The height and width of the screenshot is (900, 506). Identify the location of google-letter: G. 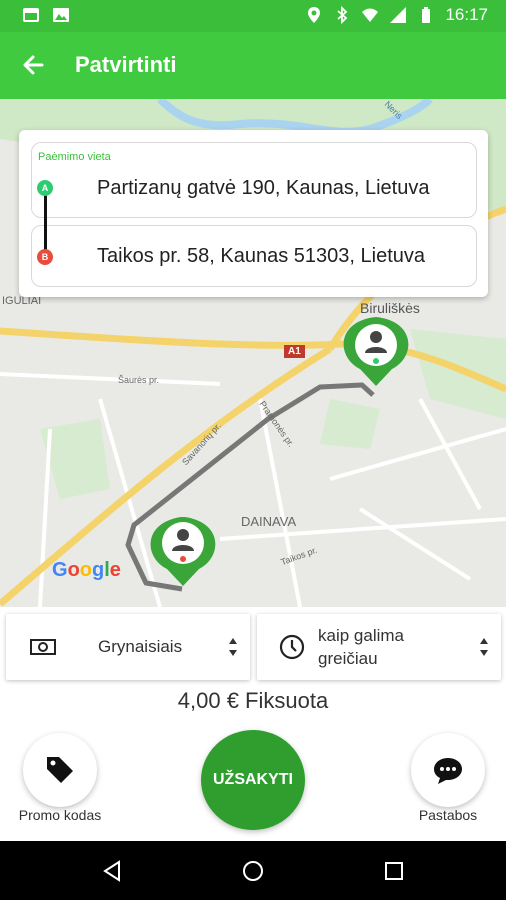
(60, 570).